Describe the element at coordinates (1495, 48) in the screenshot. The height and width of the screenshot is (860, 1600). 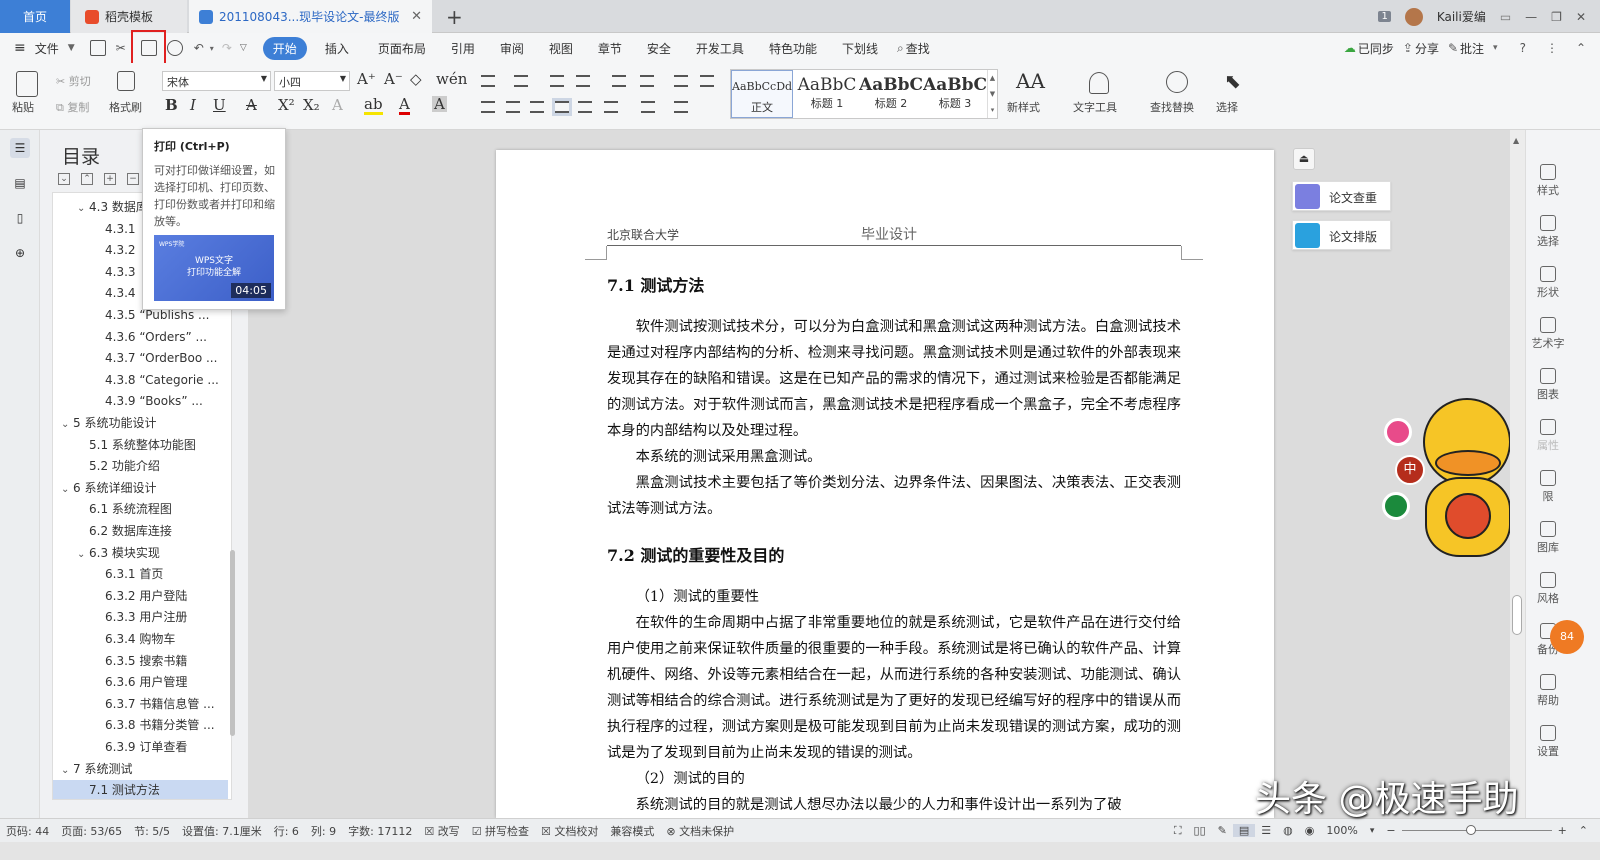
I see `chevron-down-icon: ▾` at that location.